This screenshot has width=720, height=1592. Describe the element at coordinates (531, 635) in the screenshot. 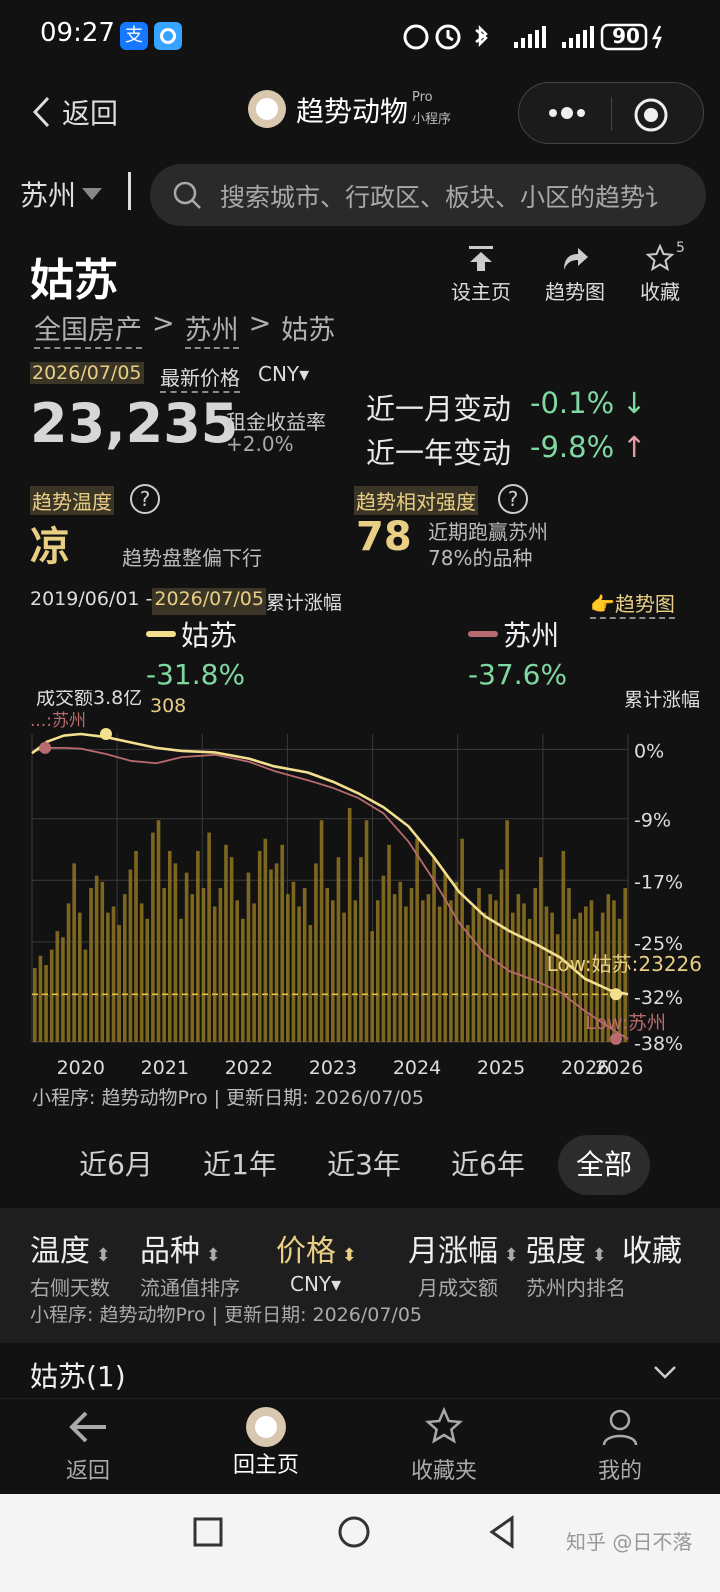

I see `legend-name: 苏州` at that location.